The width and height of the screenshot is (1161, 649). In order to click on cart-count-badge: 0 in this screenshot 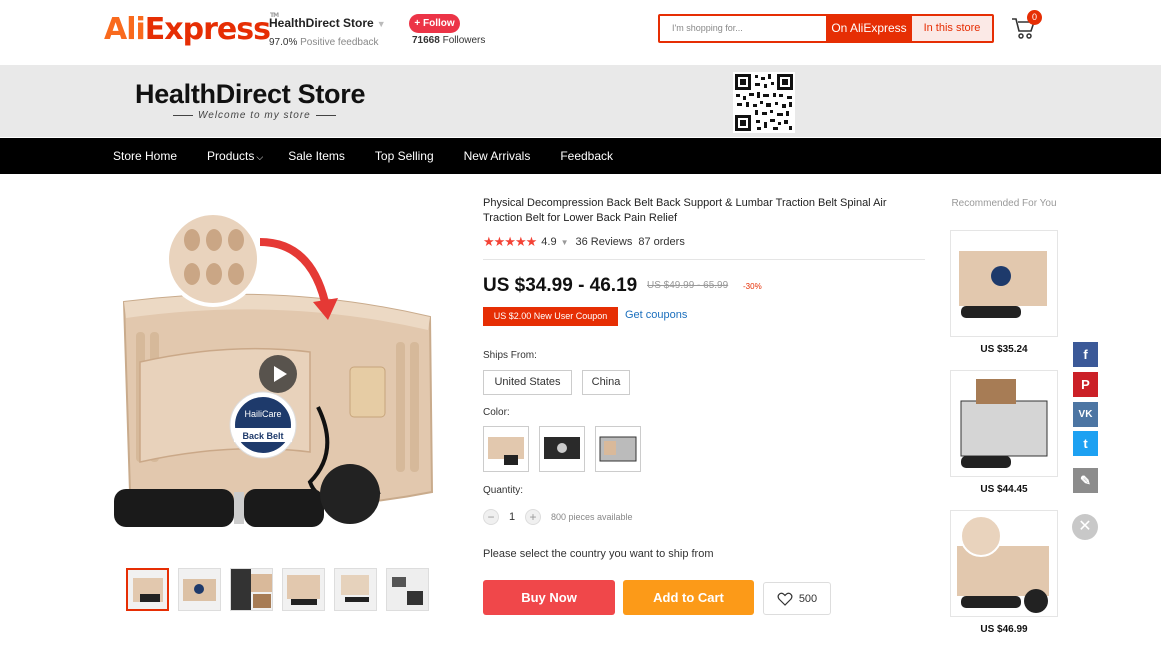, I will do `click(1034, 17)`.